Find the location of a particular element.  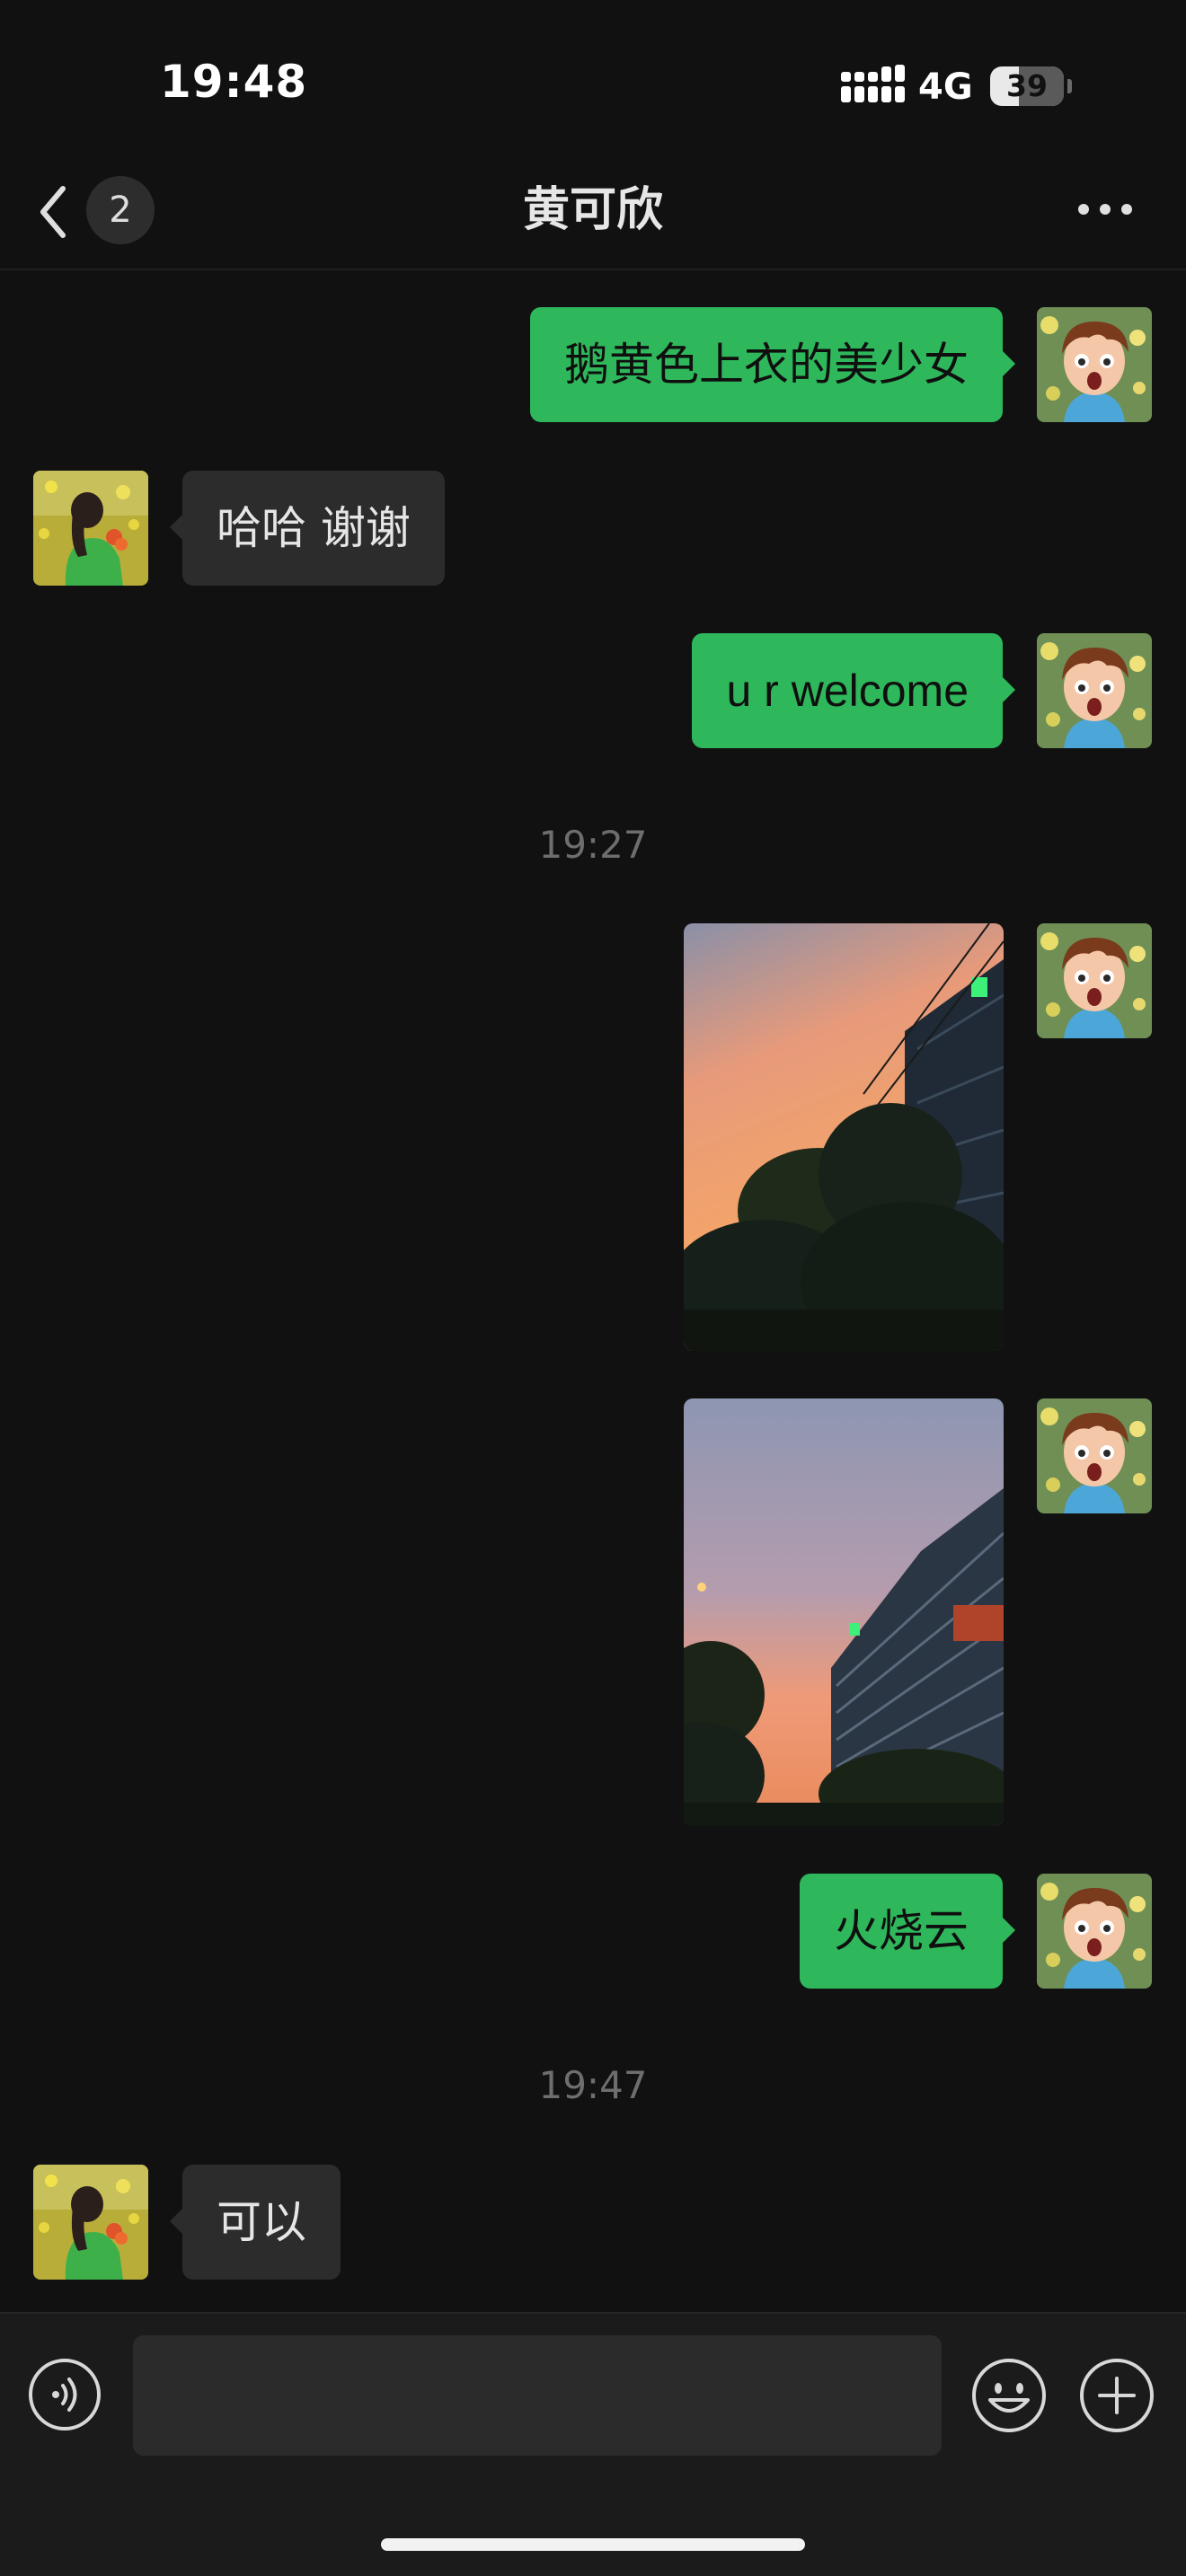

chat-title: 黄可欣 is located at coordinates (592, 210).